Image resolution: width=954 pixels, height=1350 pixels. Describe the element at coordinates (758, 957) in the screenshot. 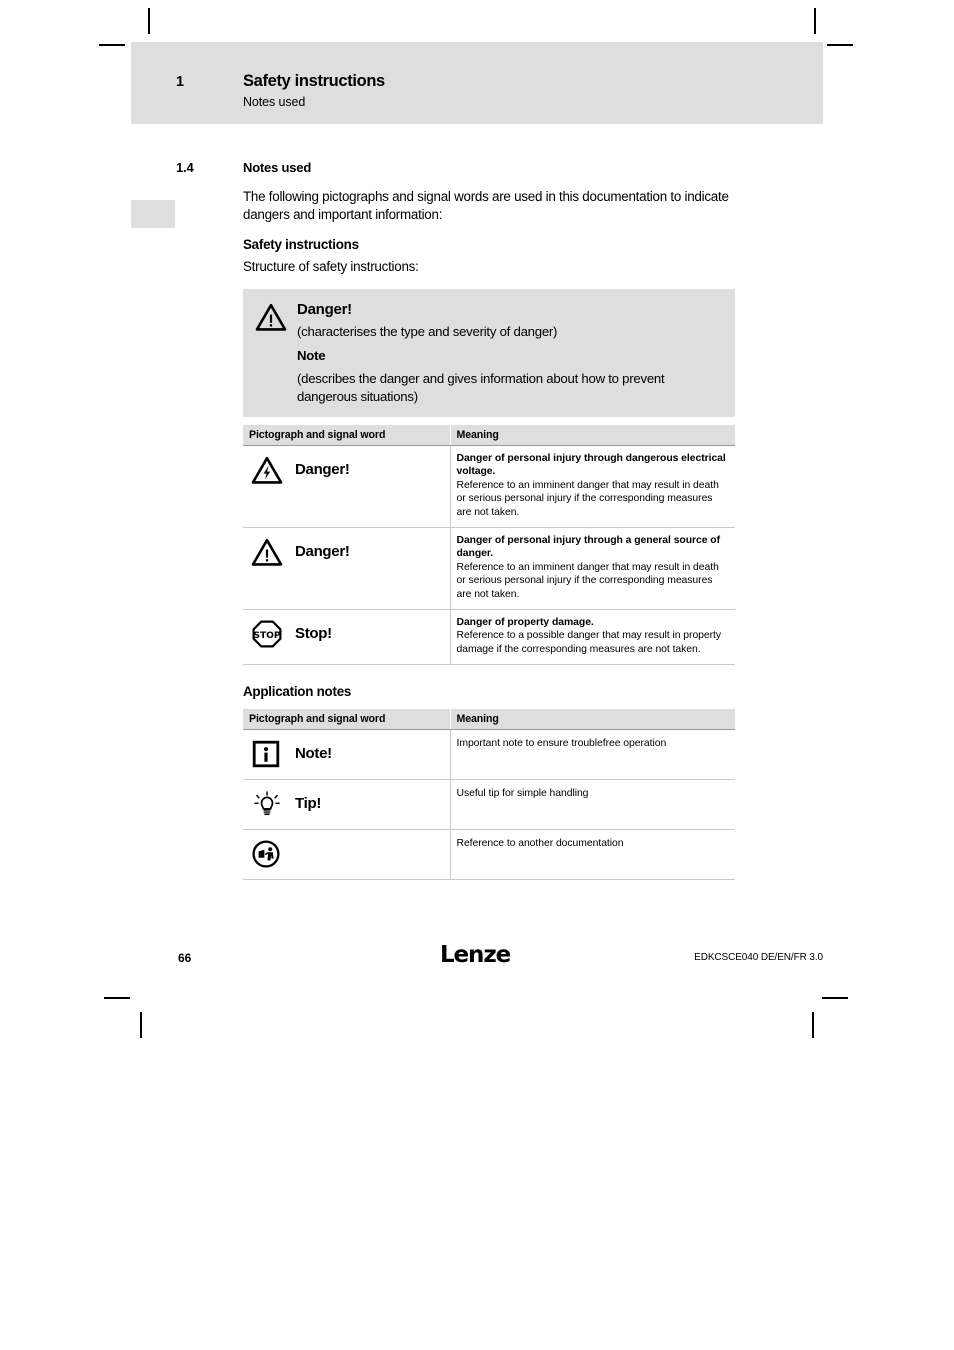

I see `footer-document-id: EDKCSCE040 DE/EN/FR 3.0` at that location.